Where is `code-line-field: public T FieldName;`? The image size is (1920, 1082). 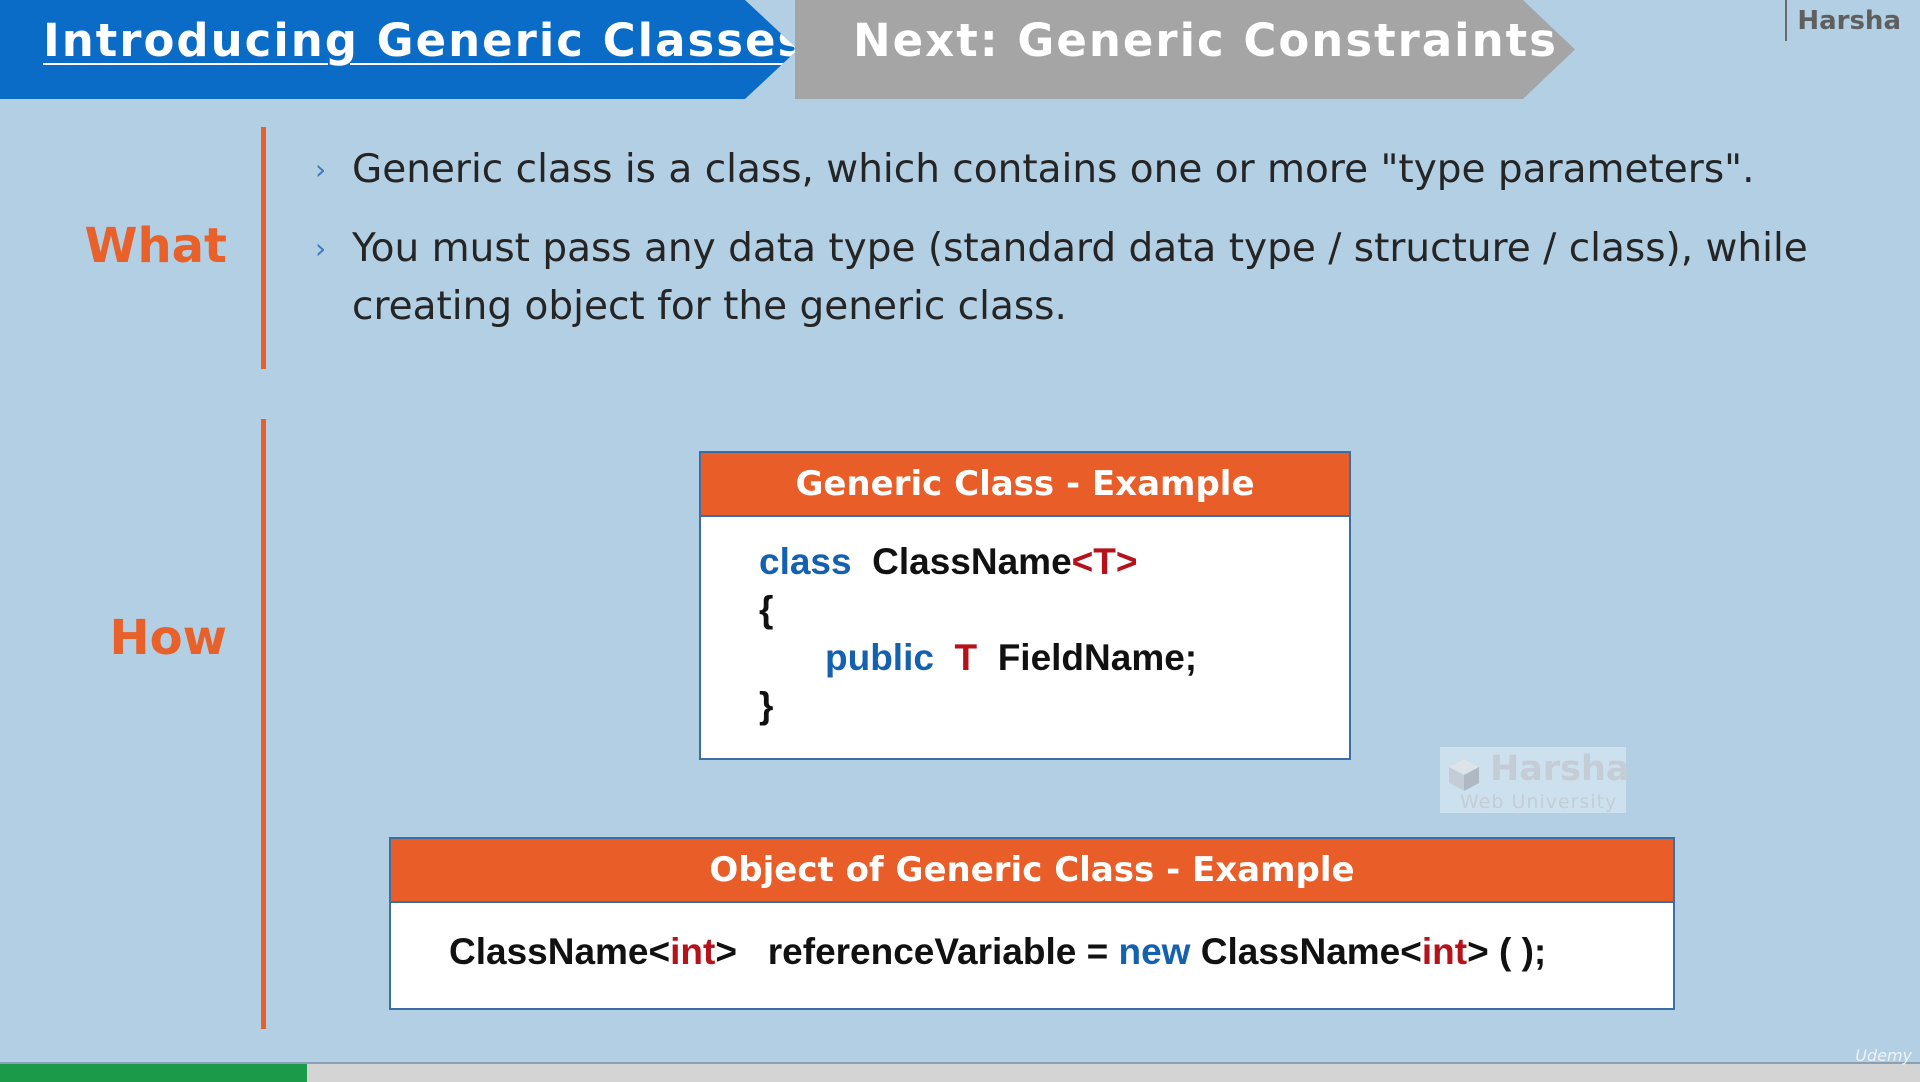 code-line-field: public T FieldName; is located at coordinates (1011, 658).